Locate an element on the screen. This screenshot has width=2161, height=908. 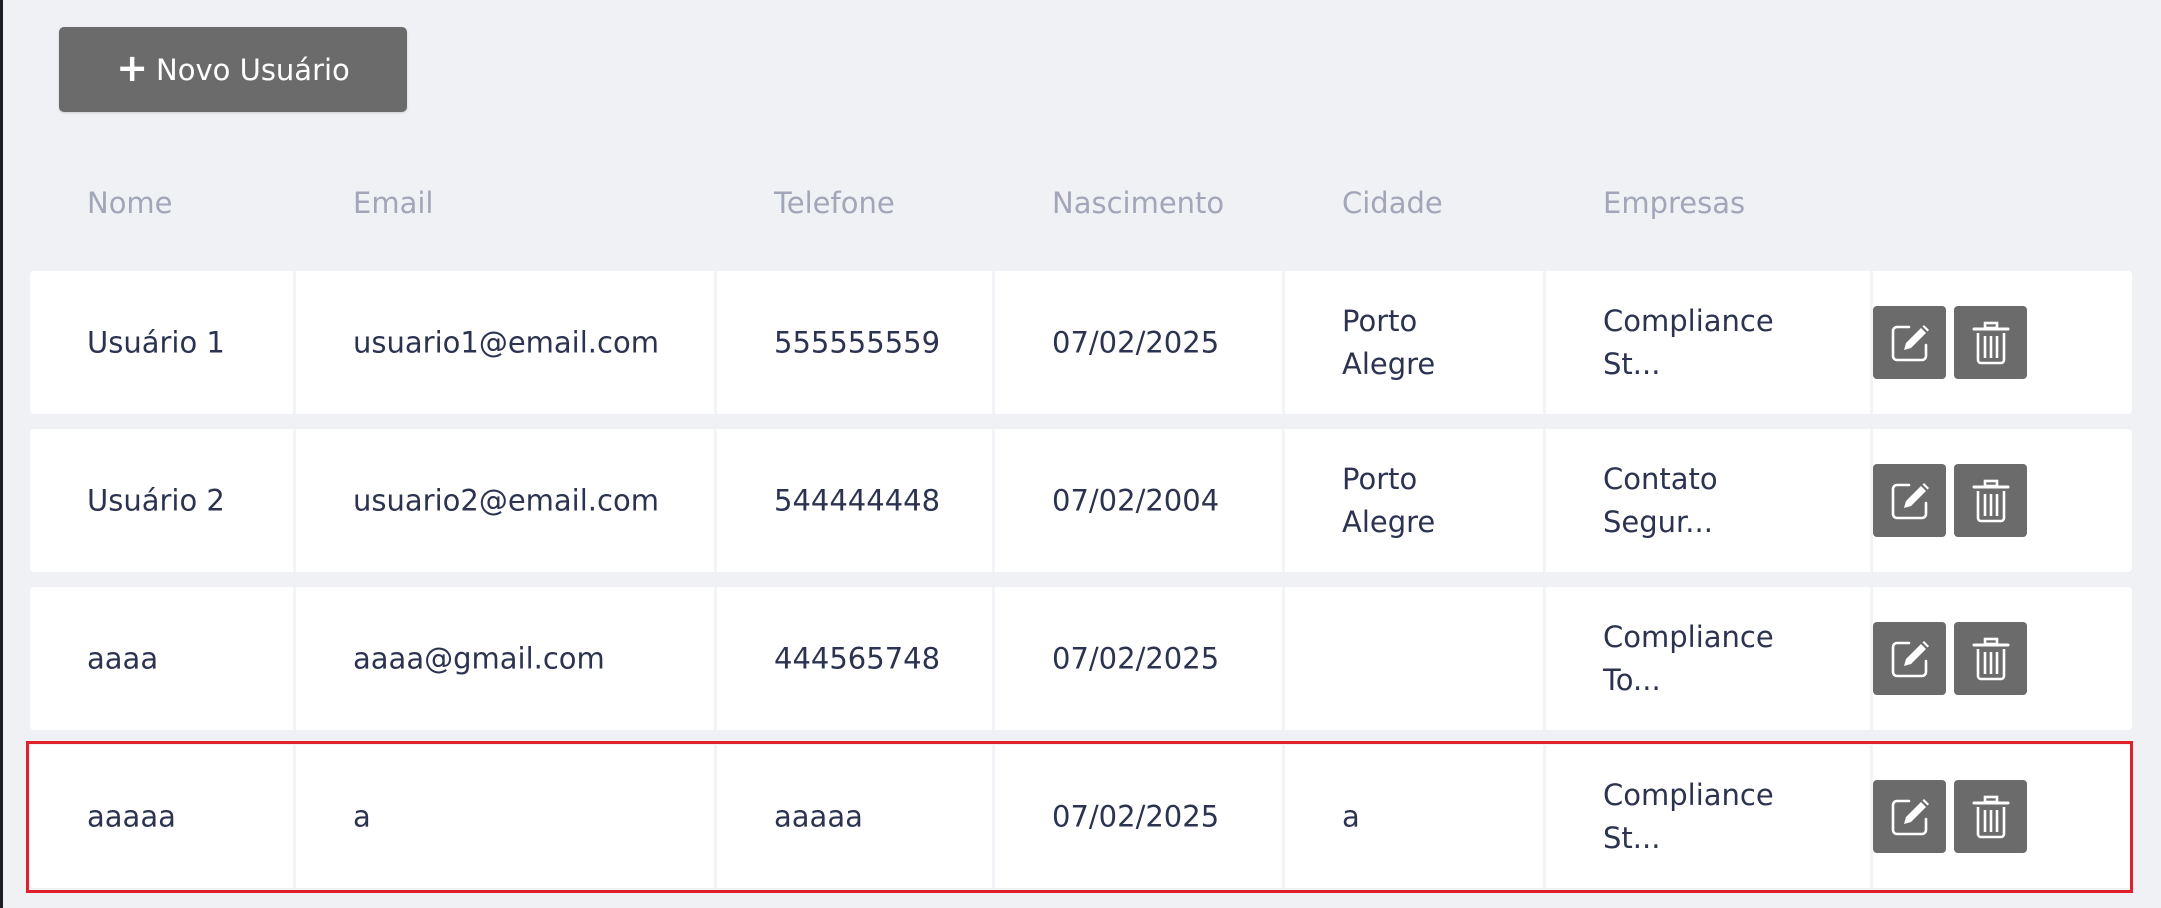
cell-nascimento: 07/02/2004 is located at coordinates (1136, 500).